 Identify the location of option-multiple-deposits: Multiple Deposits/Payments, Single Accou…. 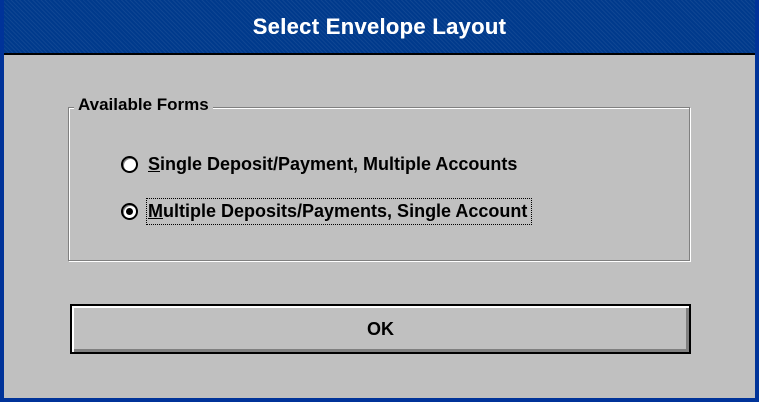
(327, 211).